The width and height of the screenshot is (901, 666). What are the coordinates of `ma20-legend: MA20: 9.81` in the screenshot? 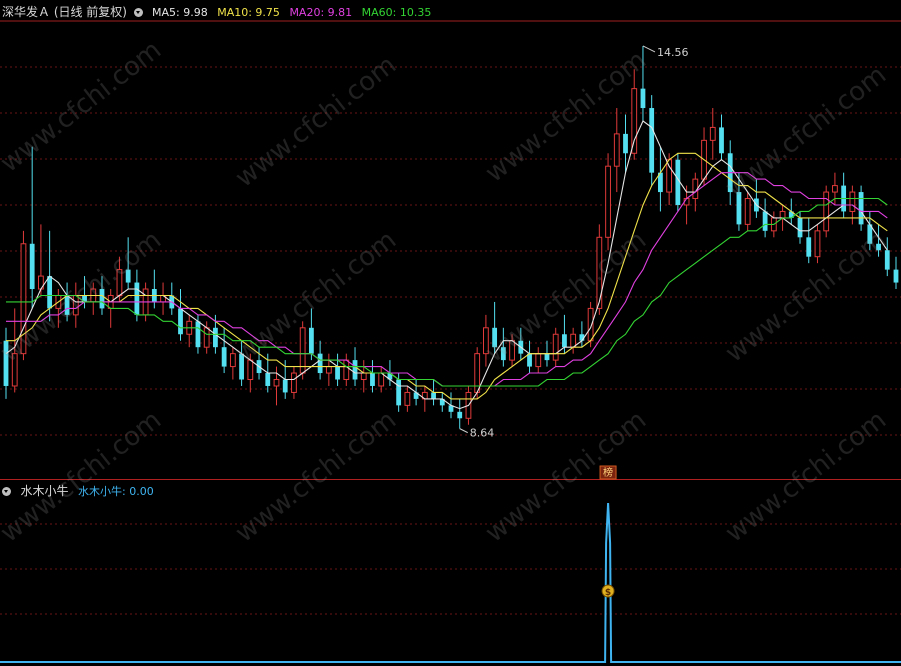 It's located at (321, 12).